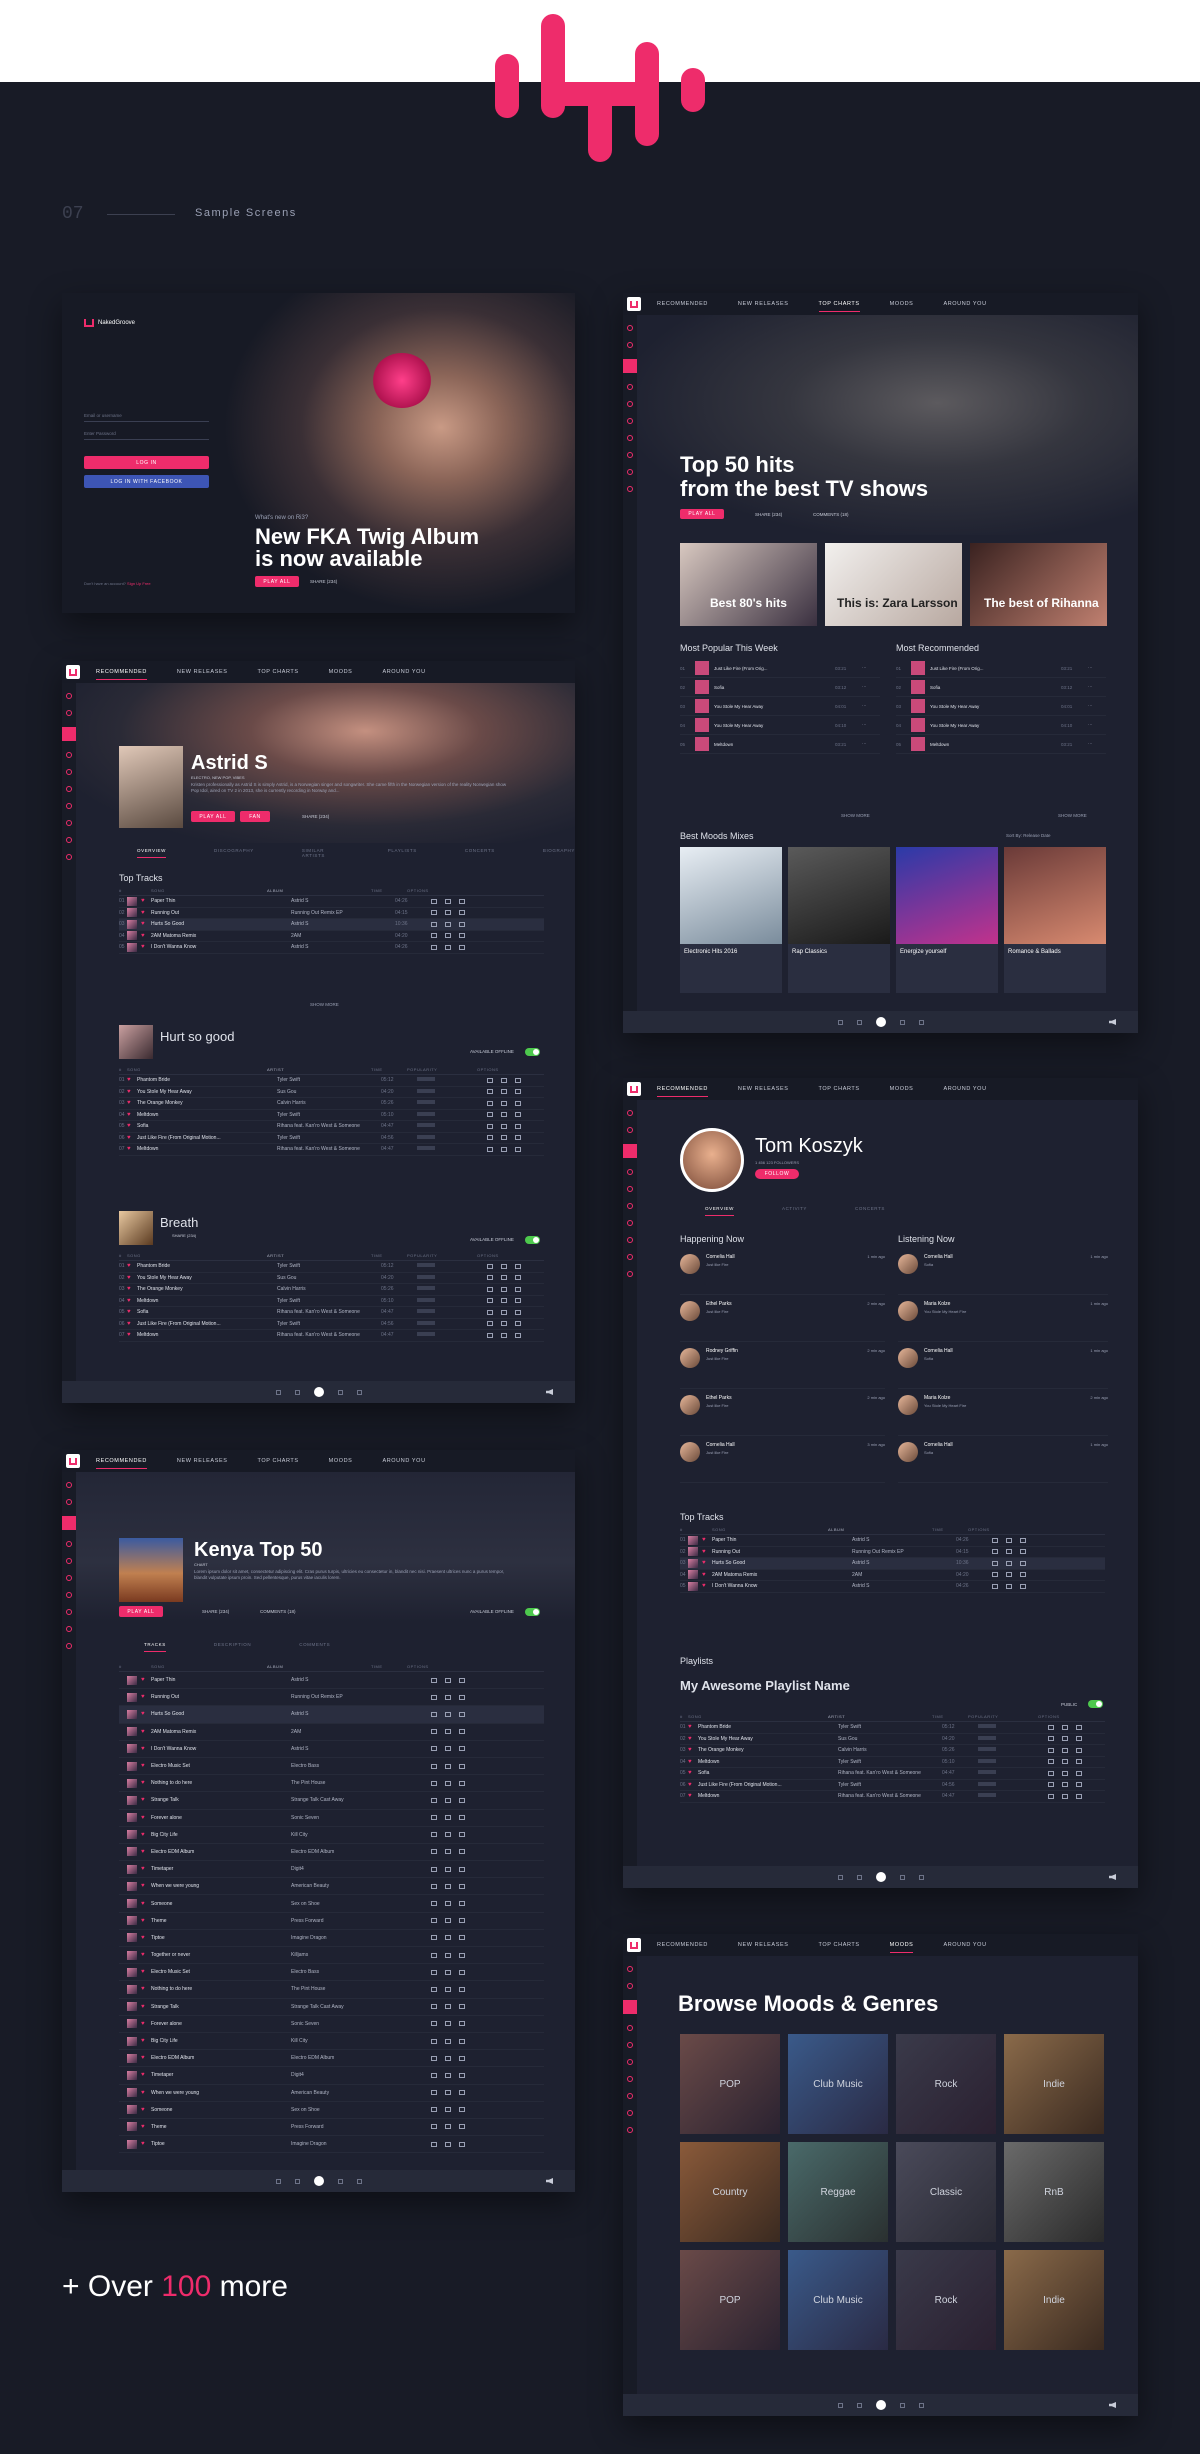 The image size is (1200, 2454). I want to click on offline-toggle, so click(532, 1612).